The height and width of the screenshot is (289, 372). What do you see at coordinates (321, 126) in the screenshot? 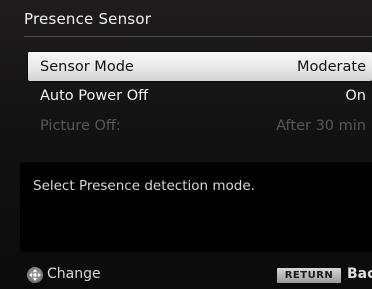
I see `menu-item-value: After 30 min` at bounding box center [321, 126].